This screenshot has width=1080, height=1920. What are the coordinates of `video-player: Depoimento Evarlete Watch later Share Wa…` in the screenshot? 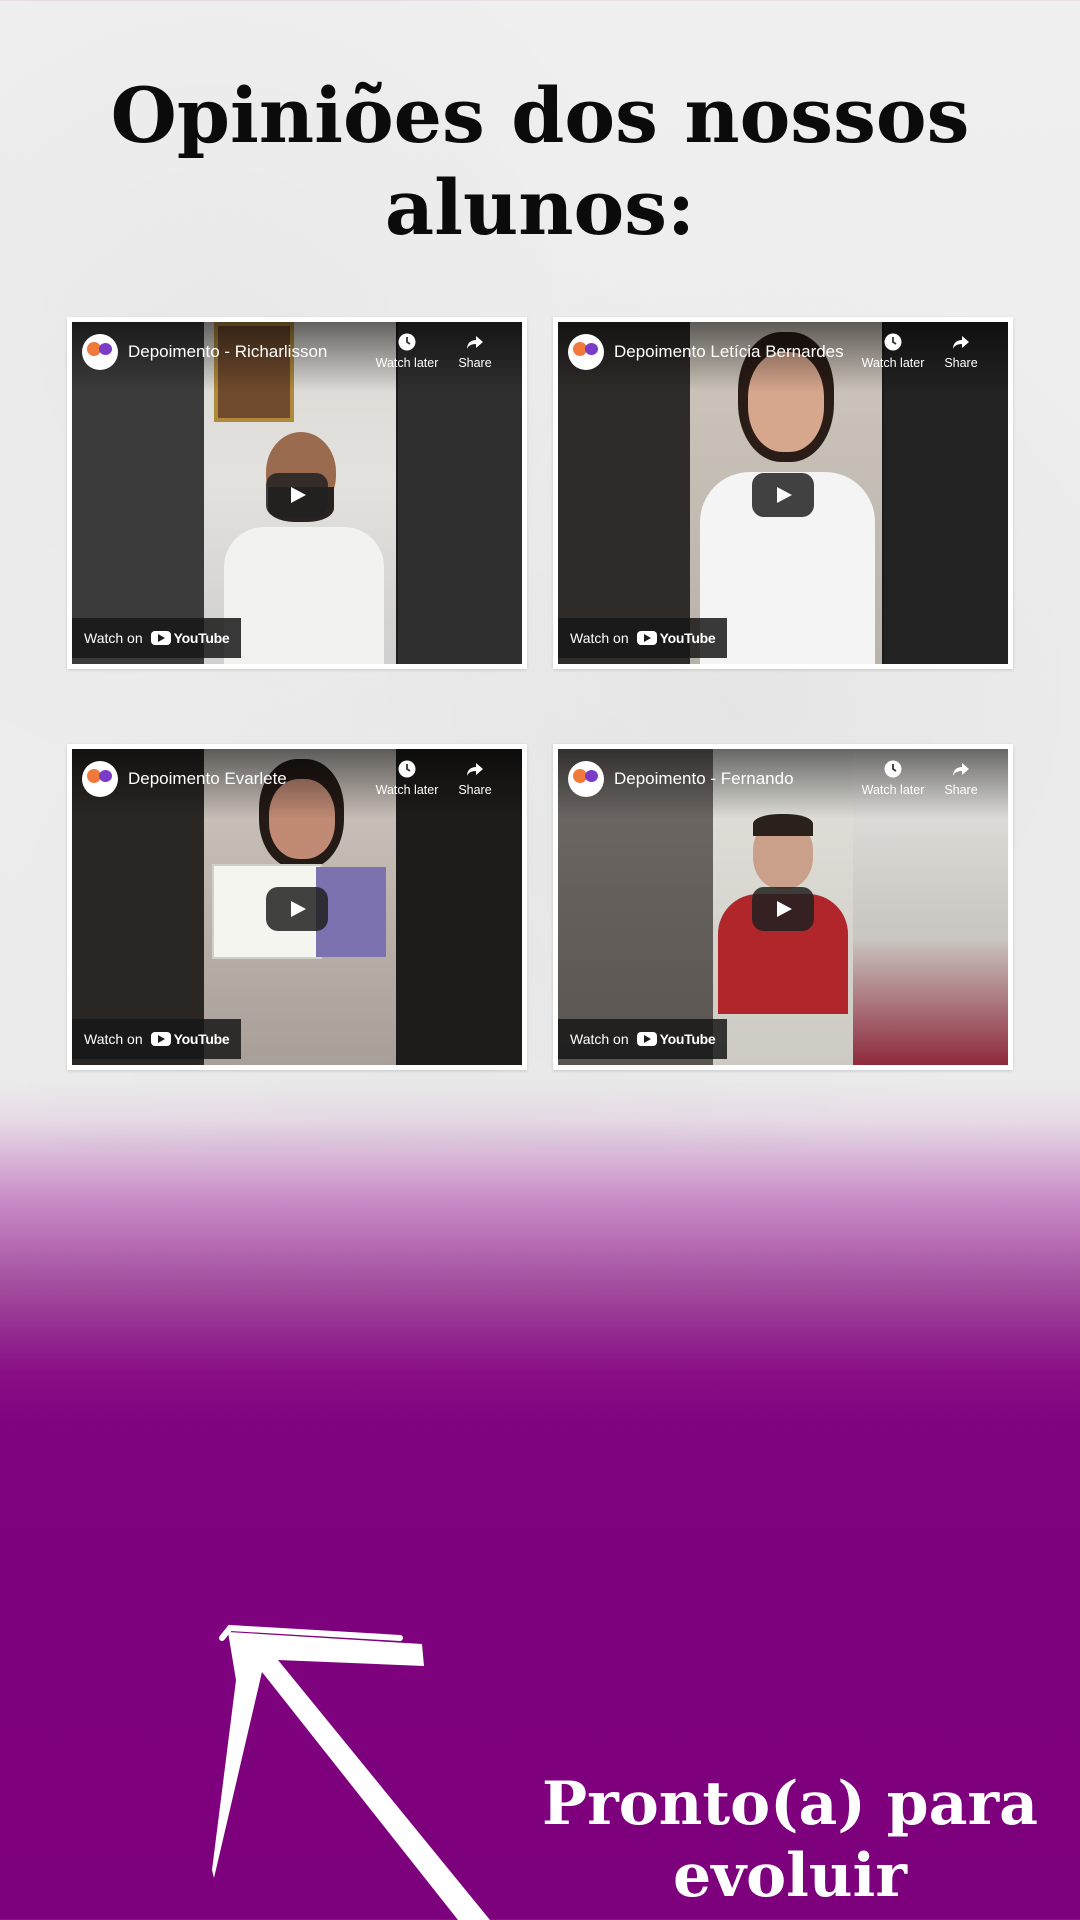 It's located at (297, 907).